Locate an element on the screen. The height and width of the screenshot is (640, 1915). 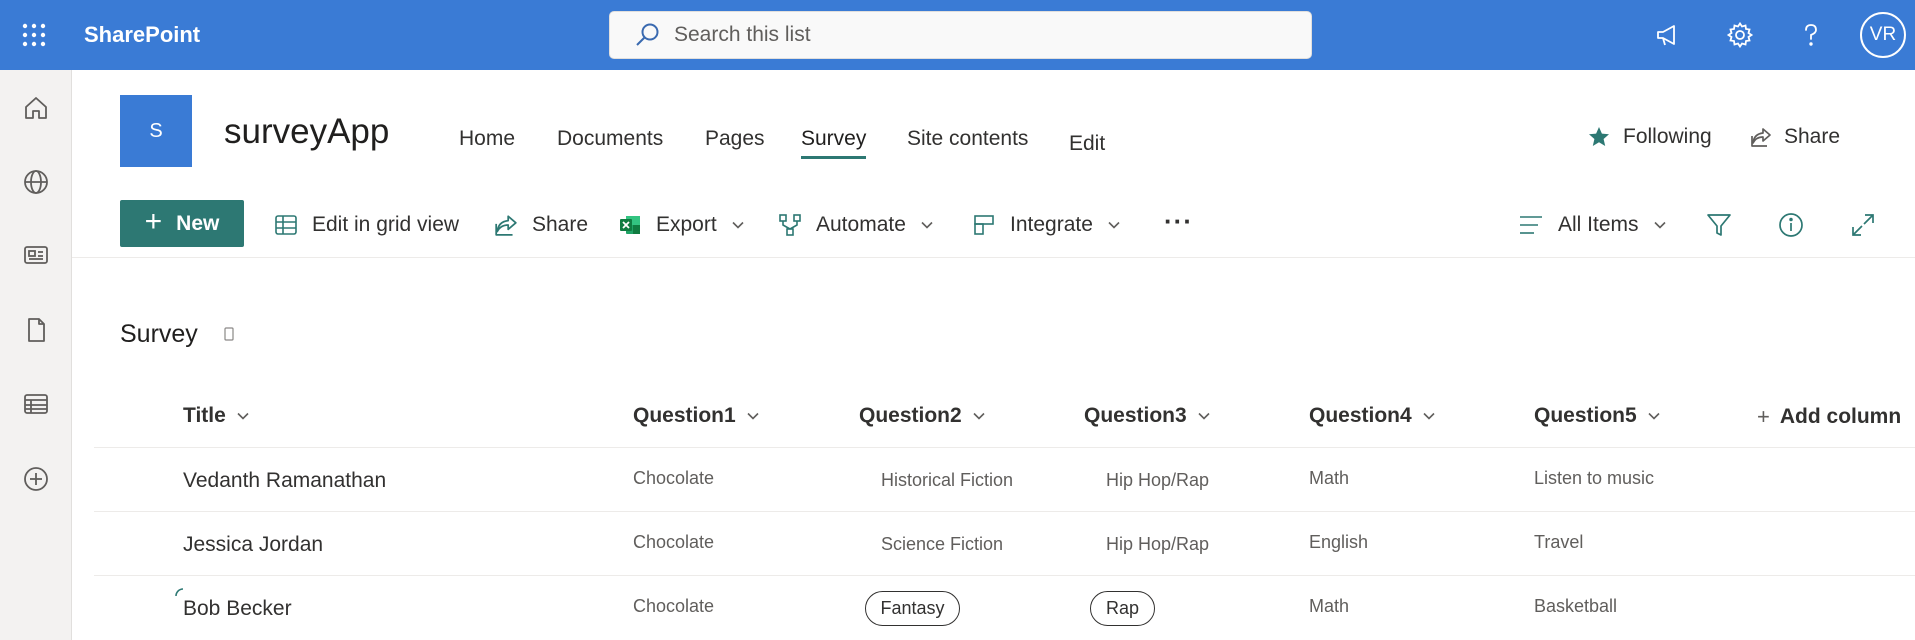
cell-question2: Historical Fiction is located at coordinates (947, 480).